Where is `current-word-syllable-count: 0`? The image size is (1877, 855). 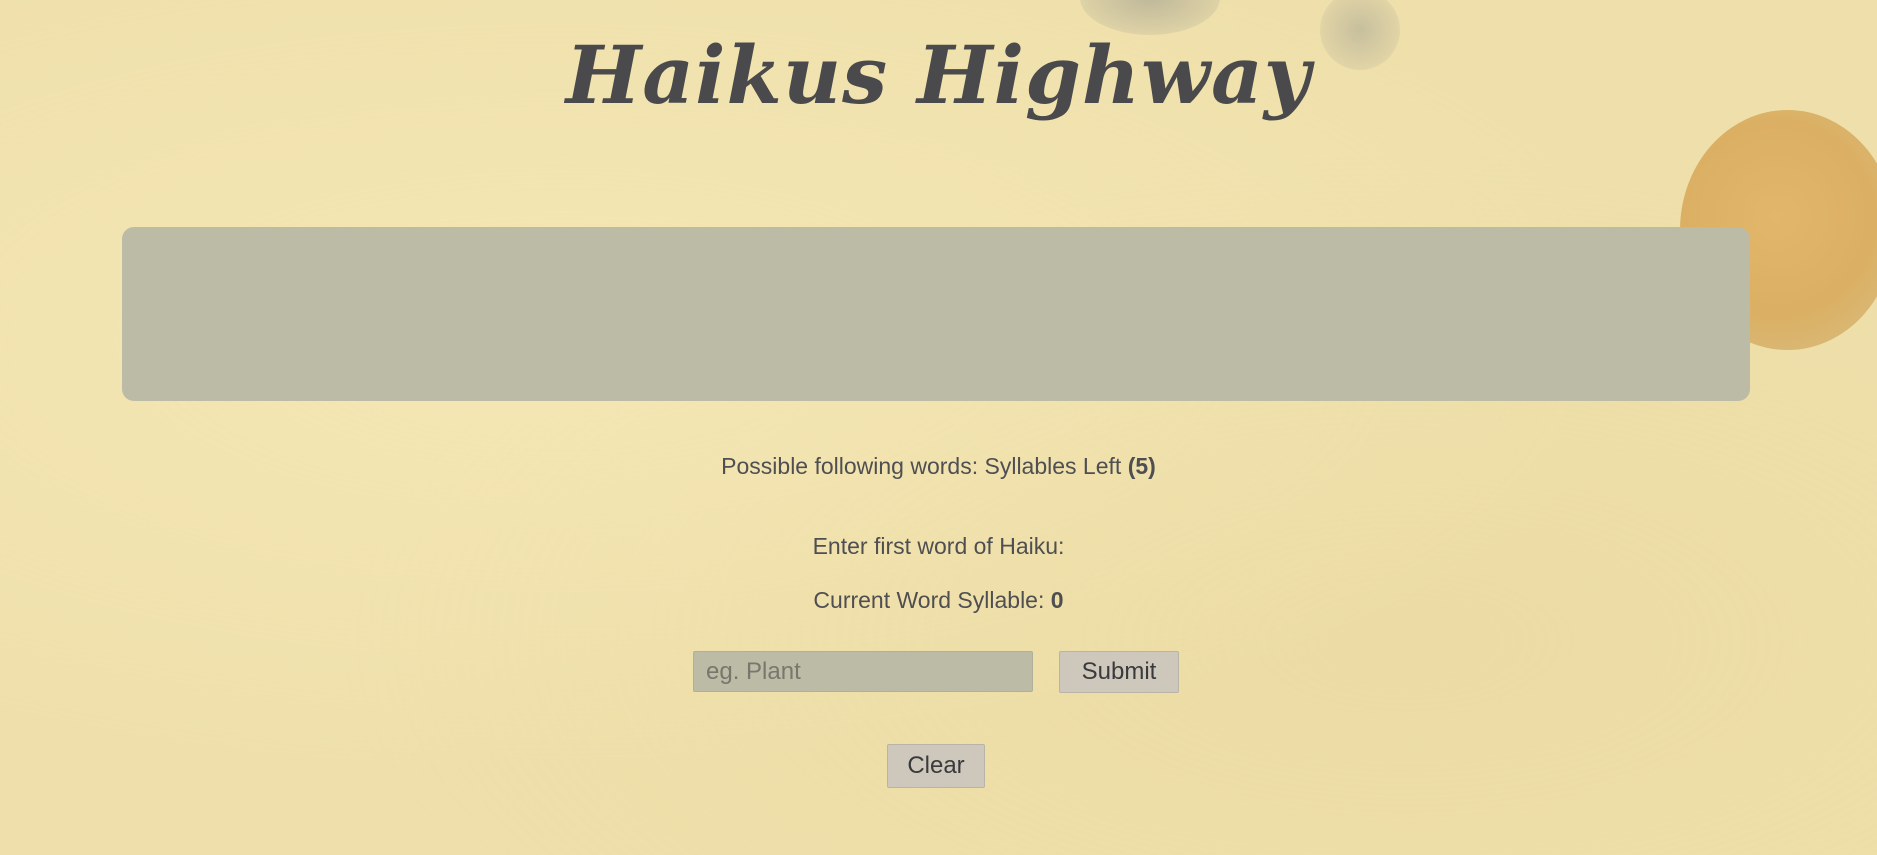
current-word-syllable-count: 0 is located at coordinates (1057, 600).